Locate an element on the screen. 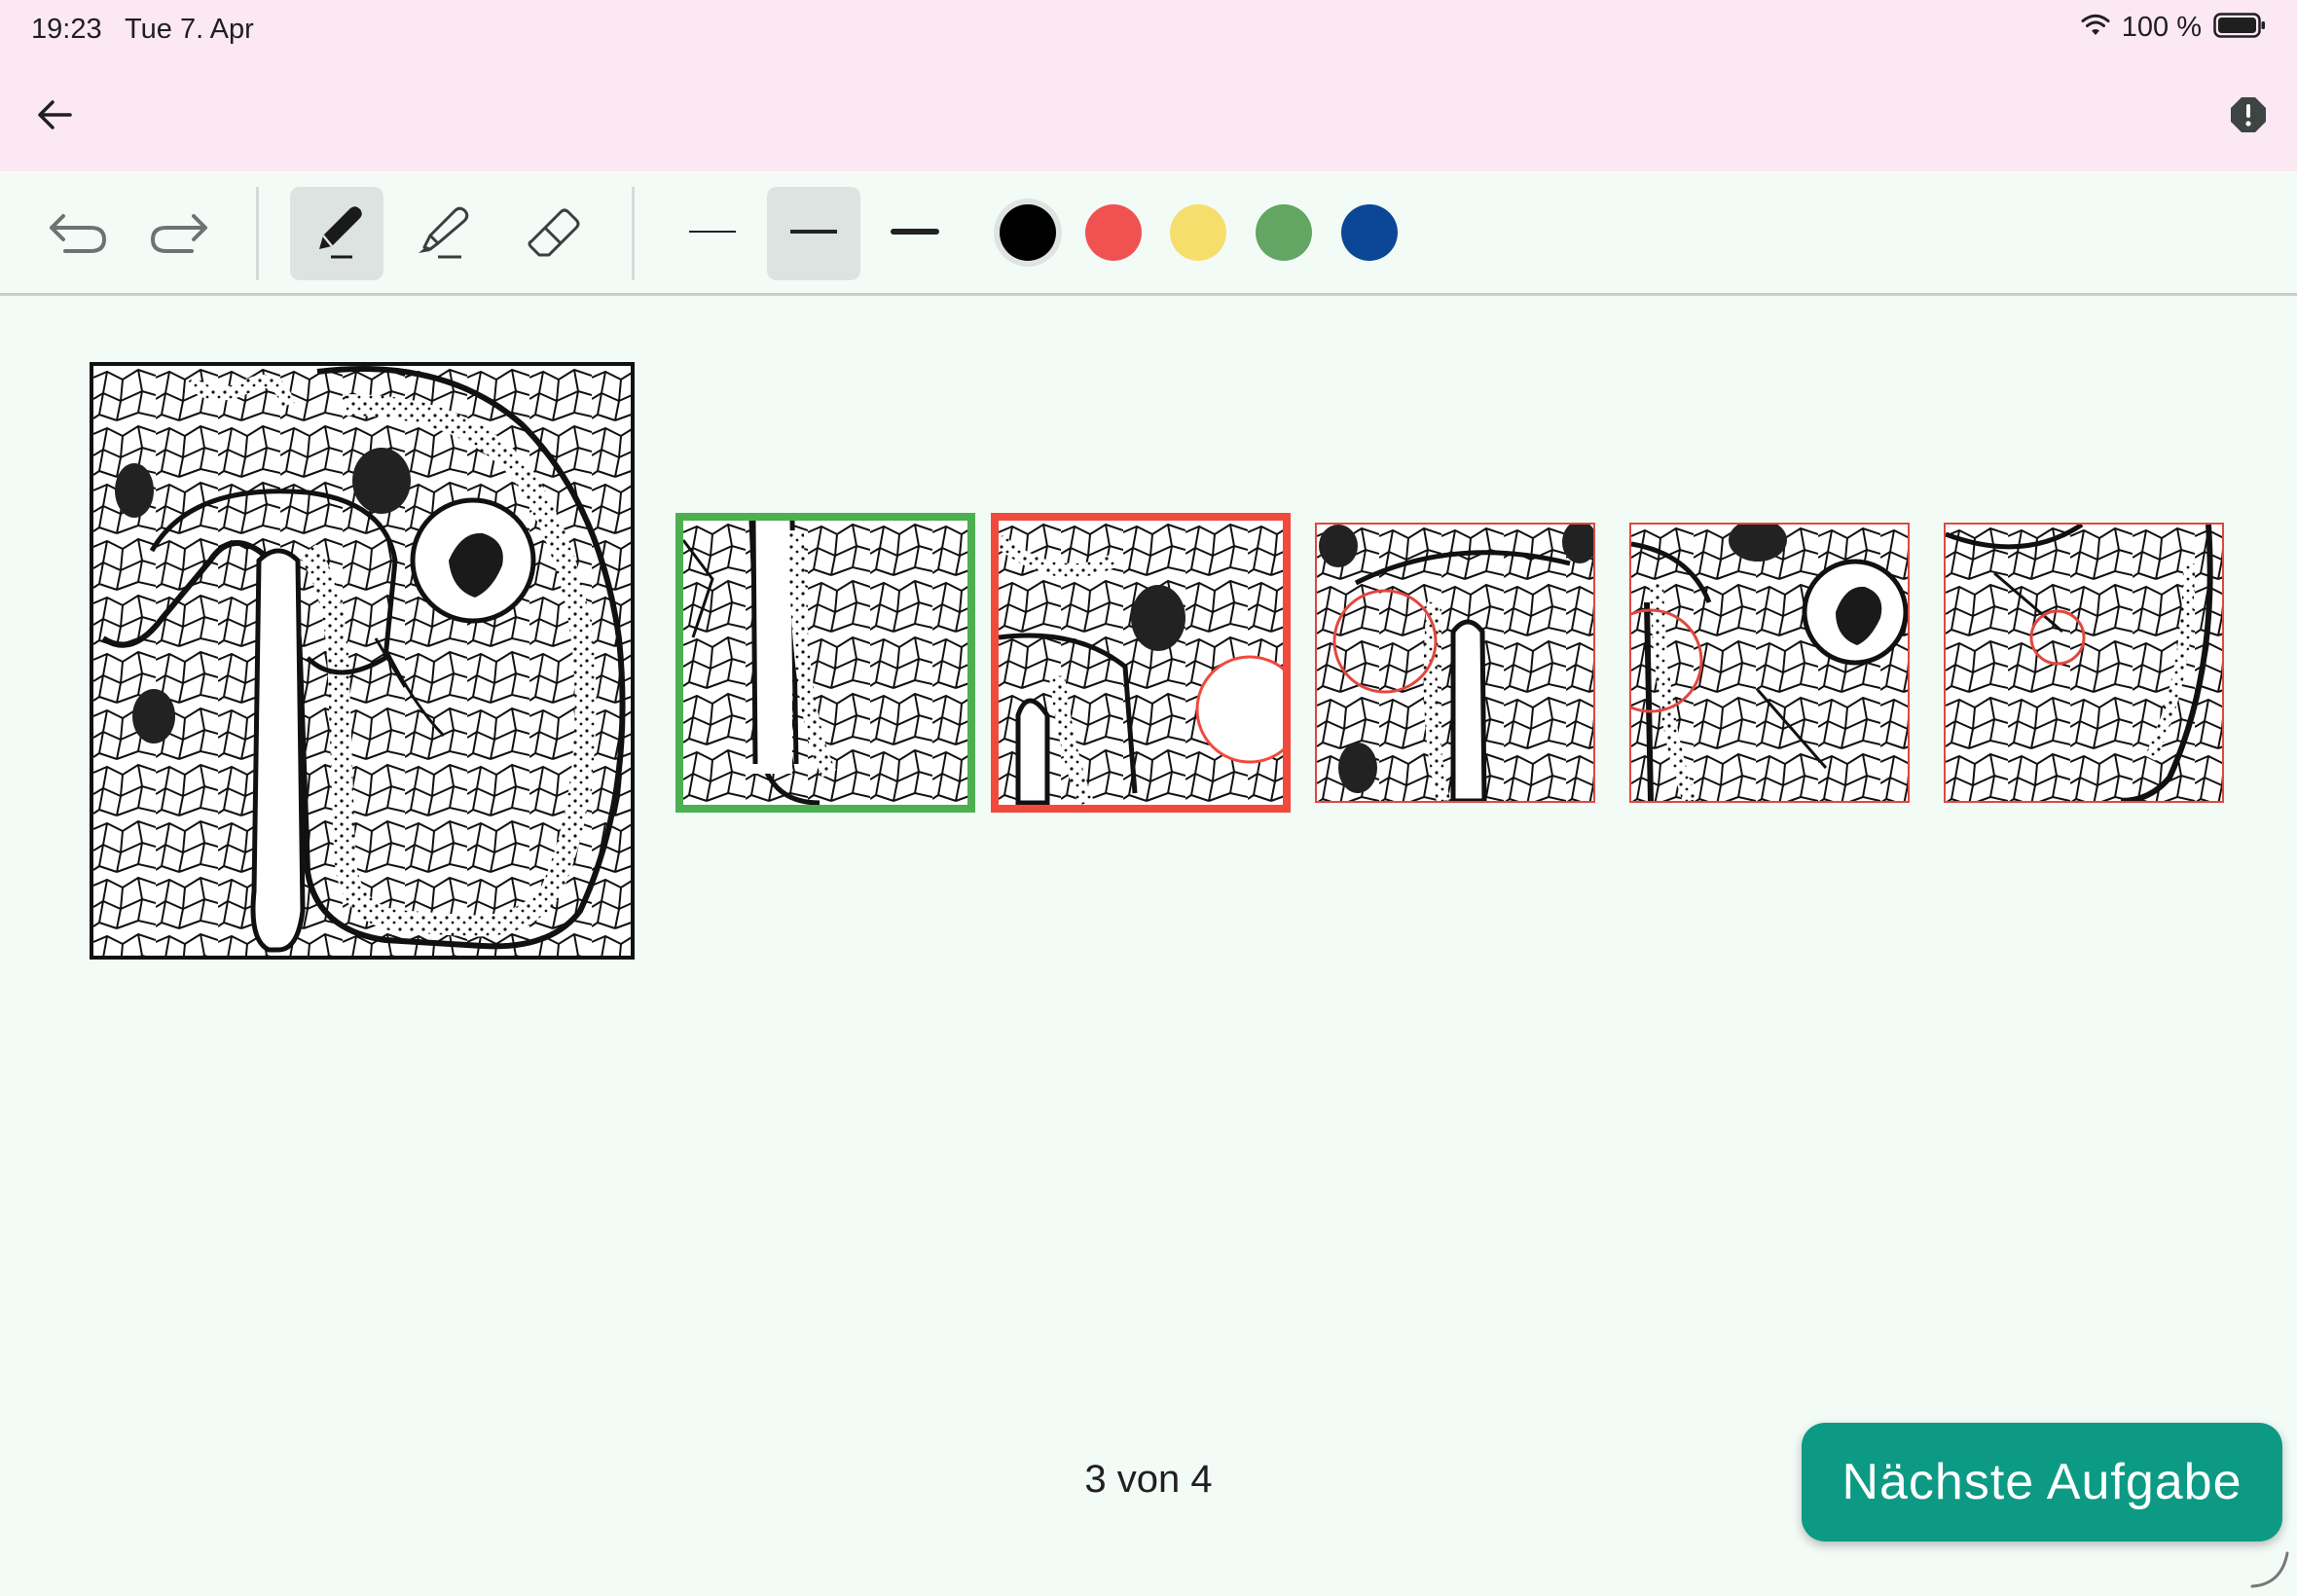 The image size is (2297, 1596). resize-handle-icon is located at coordinates (2268, 1567).